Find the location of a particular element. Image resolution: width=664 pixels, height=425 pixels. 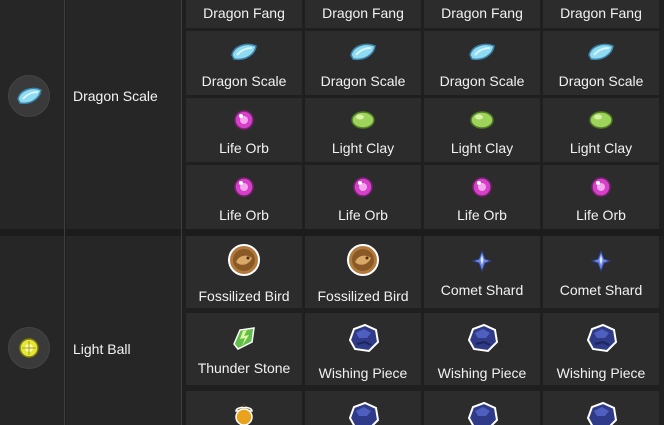

group-divider is located at coordinates (332, 232).